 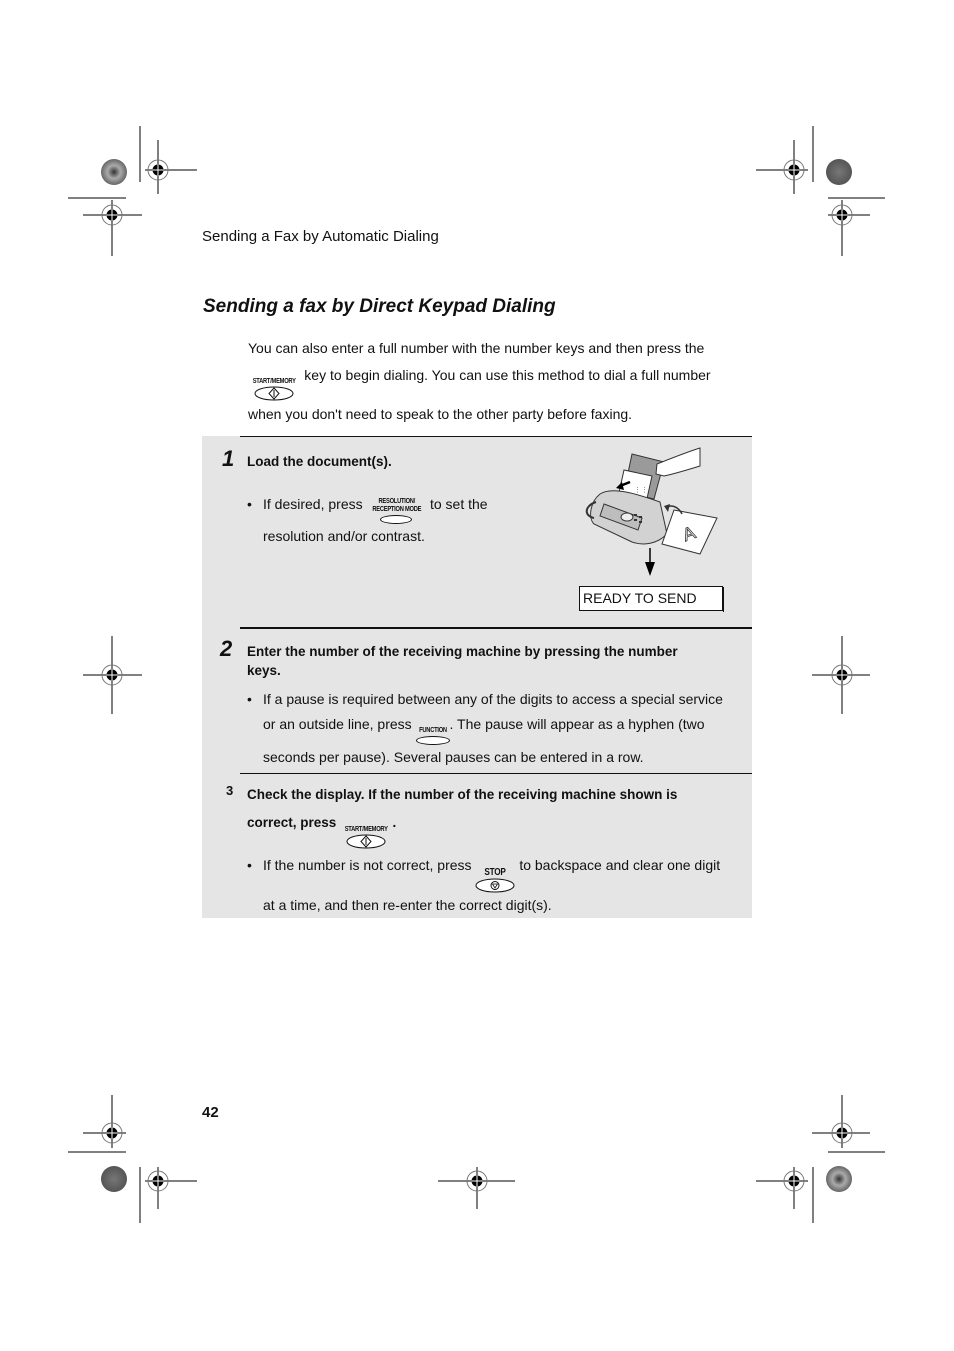 I want to click on registration-mark-top-right, so click(x=820, y=191).